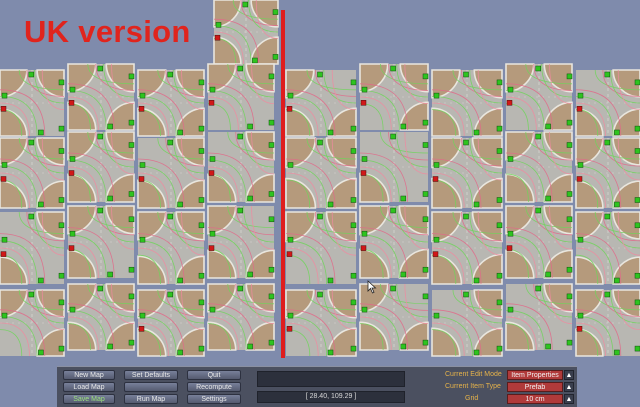 The image size is (640, 407). Describe the element at coordinates (89, 399) in the screenshot. I see `save-map-button: Save Map` at that location.